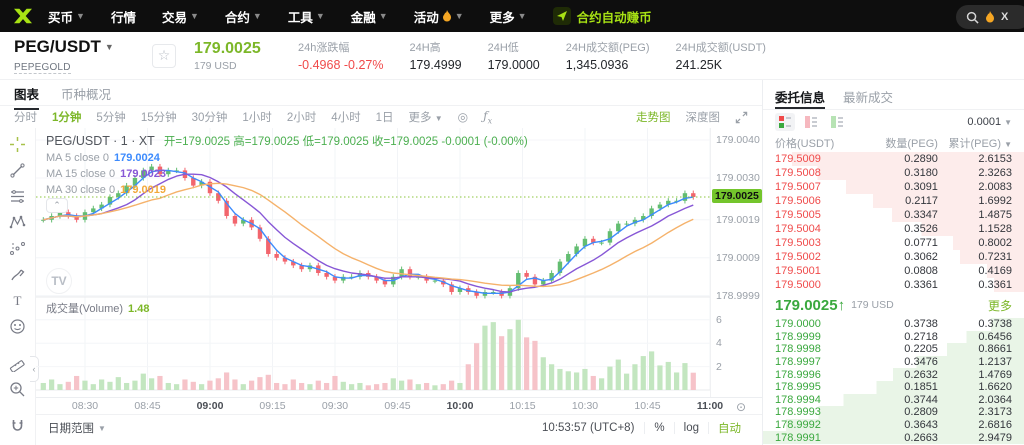 This screenshot has height=445, width=1024. I want to click on order-book-row: 178.9991 0.2663 2.9479, so click(893, 437).